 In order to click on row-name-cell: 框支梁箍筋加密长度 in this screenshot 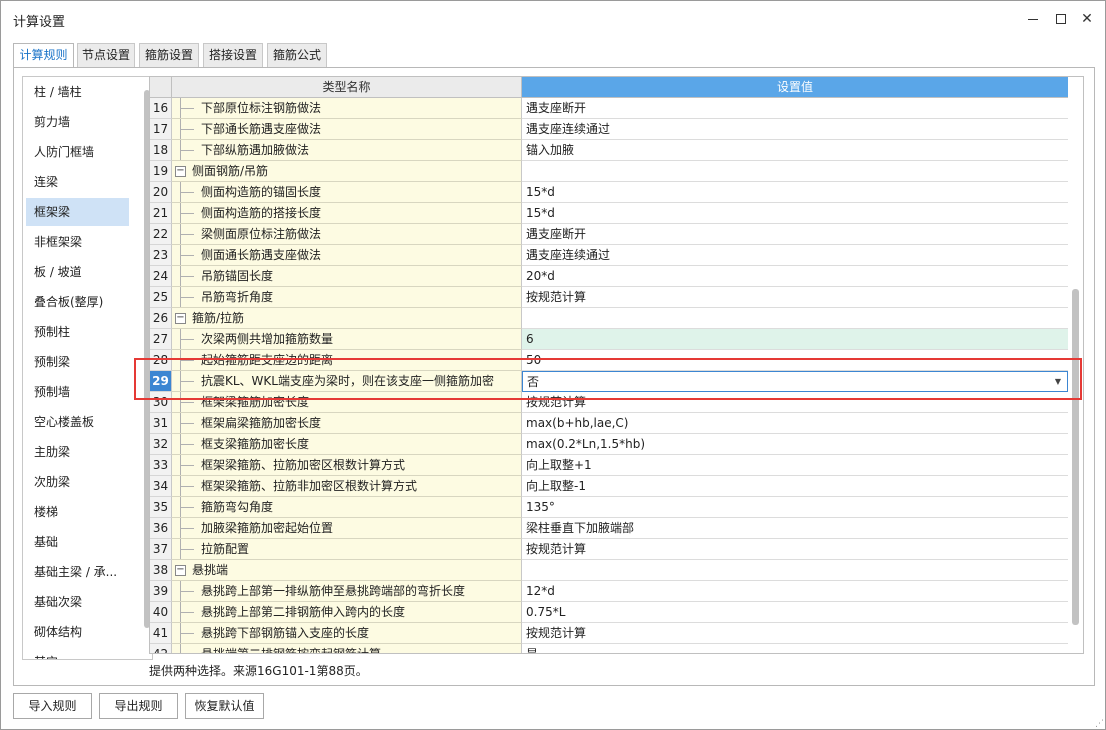, I will do `click(347, 444)`.